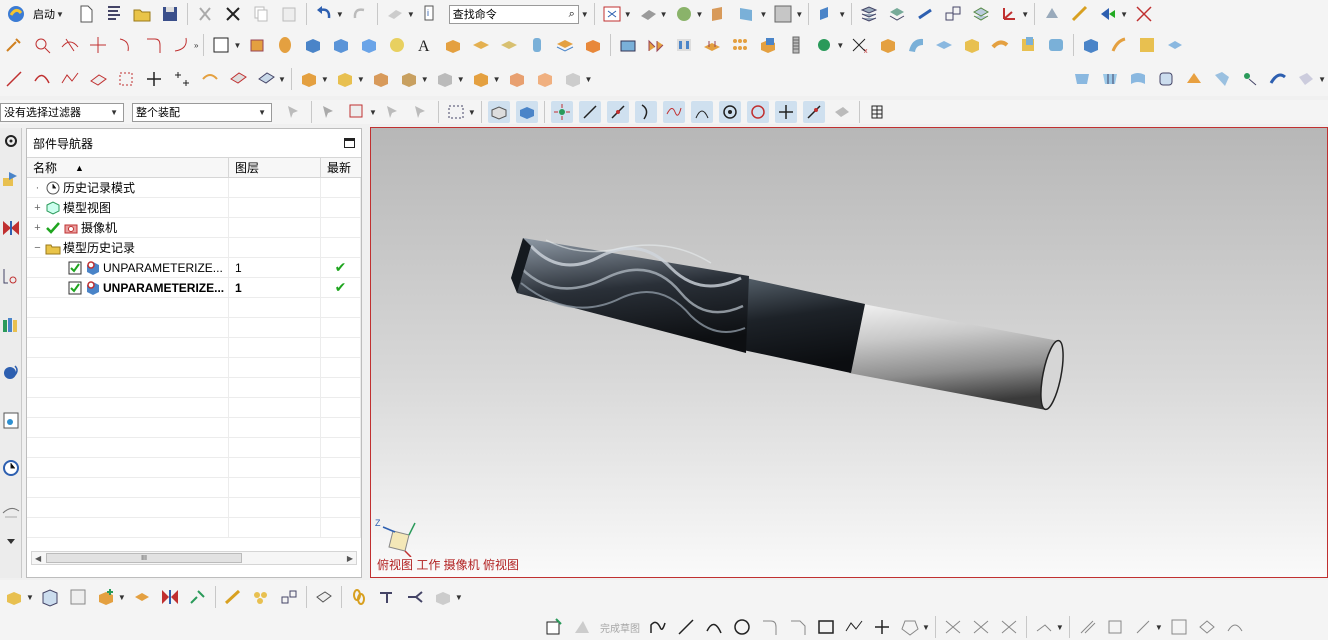  What do you see at coordinates (742, 627) in the screenshot?
I see `sketch-circle-icon` at bounding box center [742, 627].